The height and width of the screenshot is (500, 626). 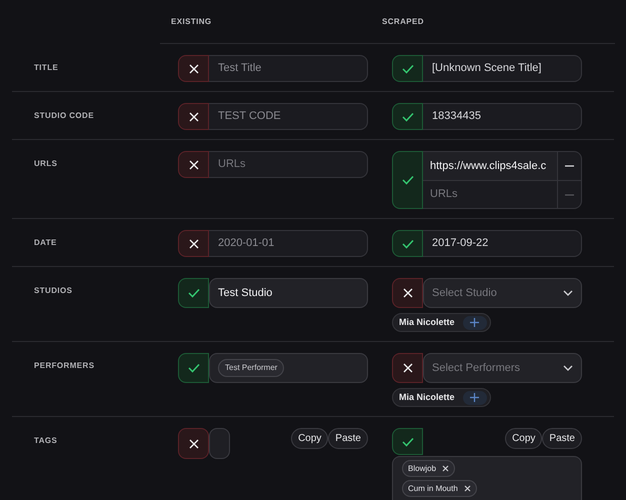 I want to click on tag-field, so click(x=219, y=443).